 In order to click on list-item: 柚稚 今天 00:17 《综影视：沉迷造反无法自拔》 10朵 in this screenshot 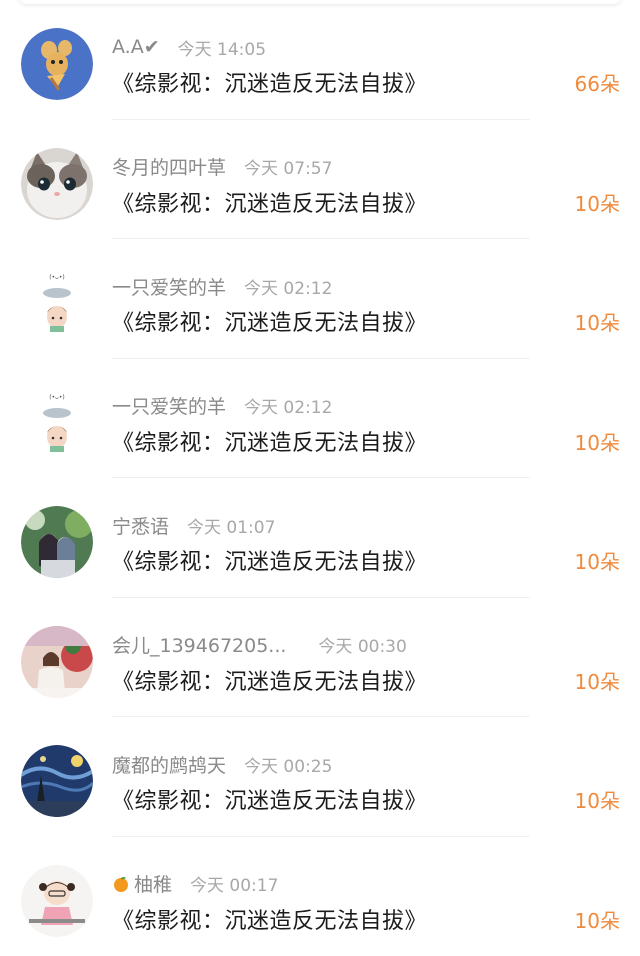, I will do `click(320, 896)`.